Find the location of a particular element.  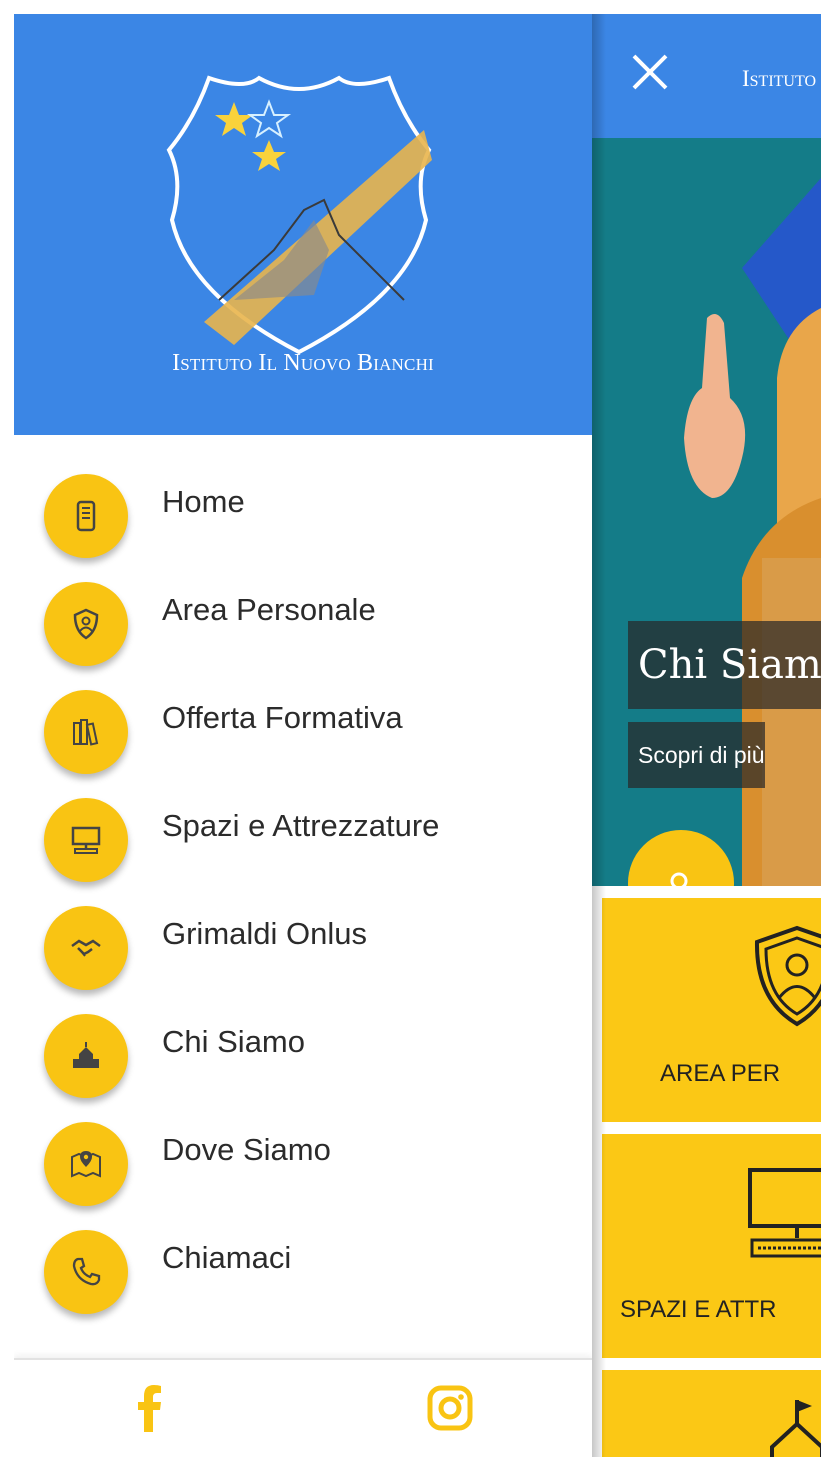

menu-item-chiamaci: Chiamaci is located at coordinates (303, 1284).